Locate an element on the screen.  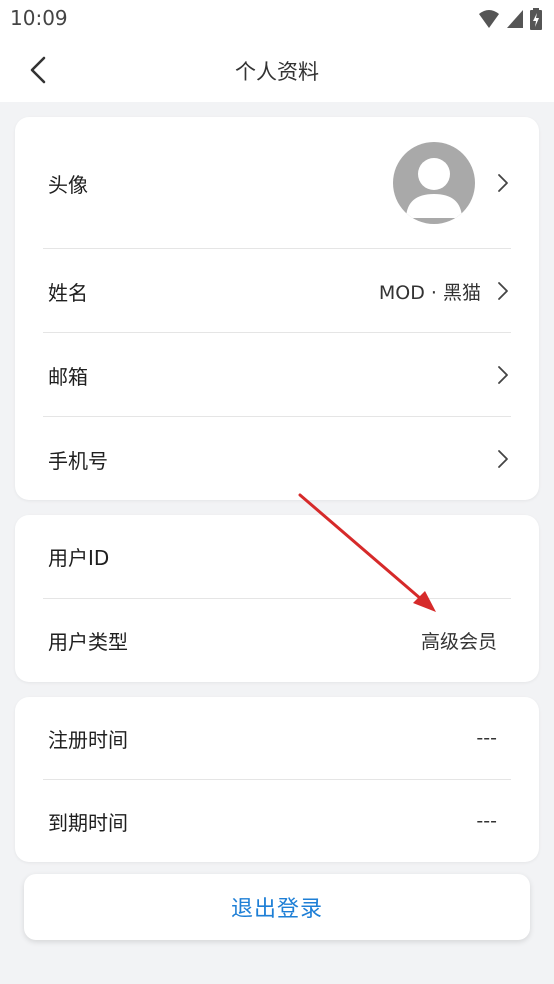
avatar is located at coordinates (434, 183).